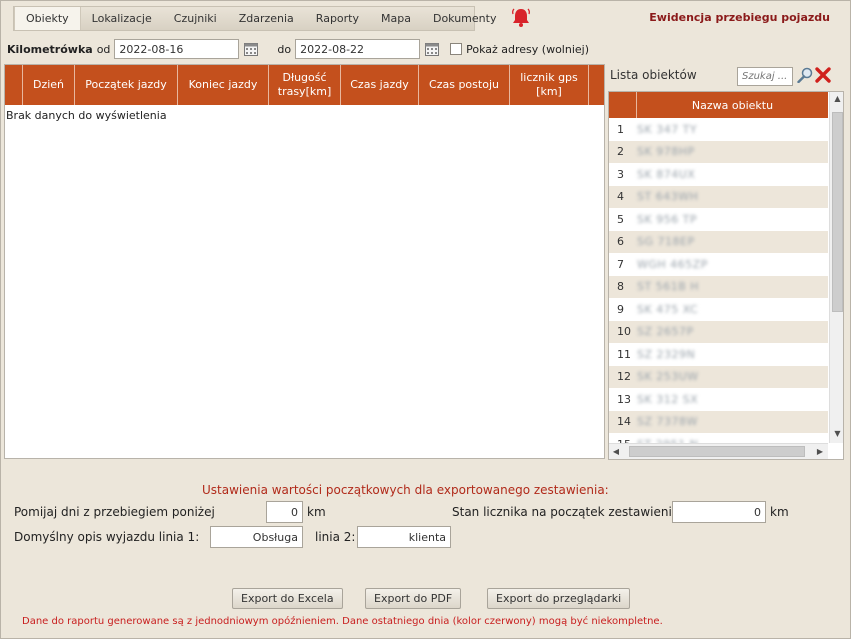 The width and height of the screenshot is (851, 639). What do you see at coordinates (620, 287) in the screenshot?
I see `object-row-number: 8` at bounding box center [620, 287].